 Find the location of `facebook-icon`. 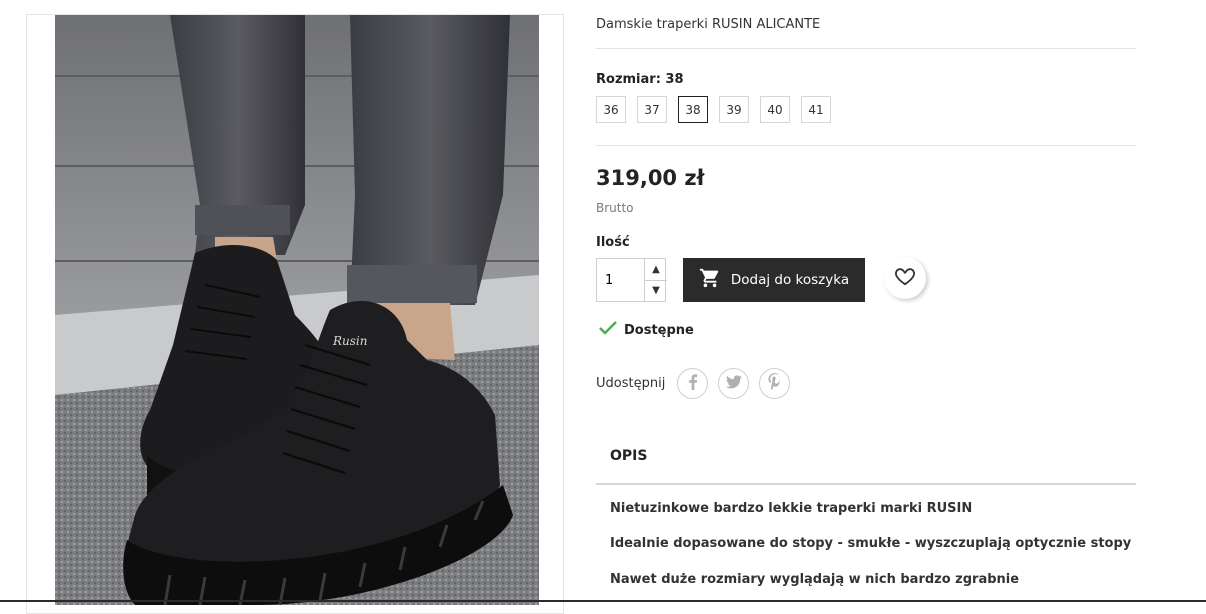

facebook-icon is located at coordinates (693, 383).